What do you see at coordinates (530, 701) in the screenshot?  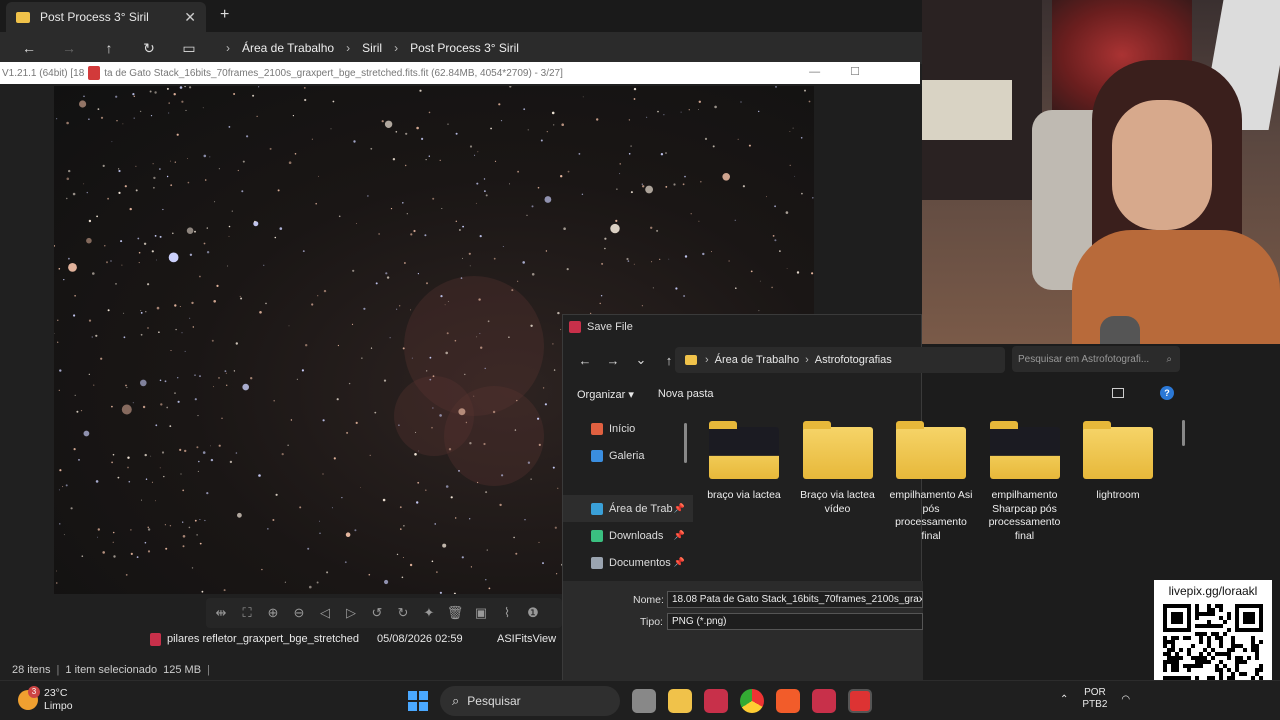 I see `taskbar-search: ⌕ Pesquisar` at bounding box center [530, 701].